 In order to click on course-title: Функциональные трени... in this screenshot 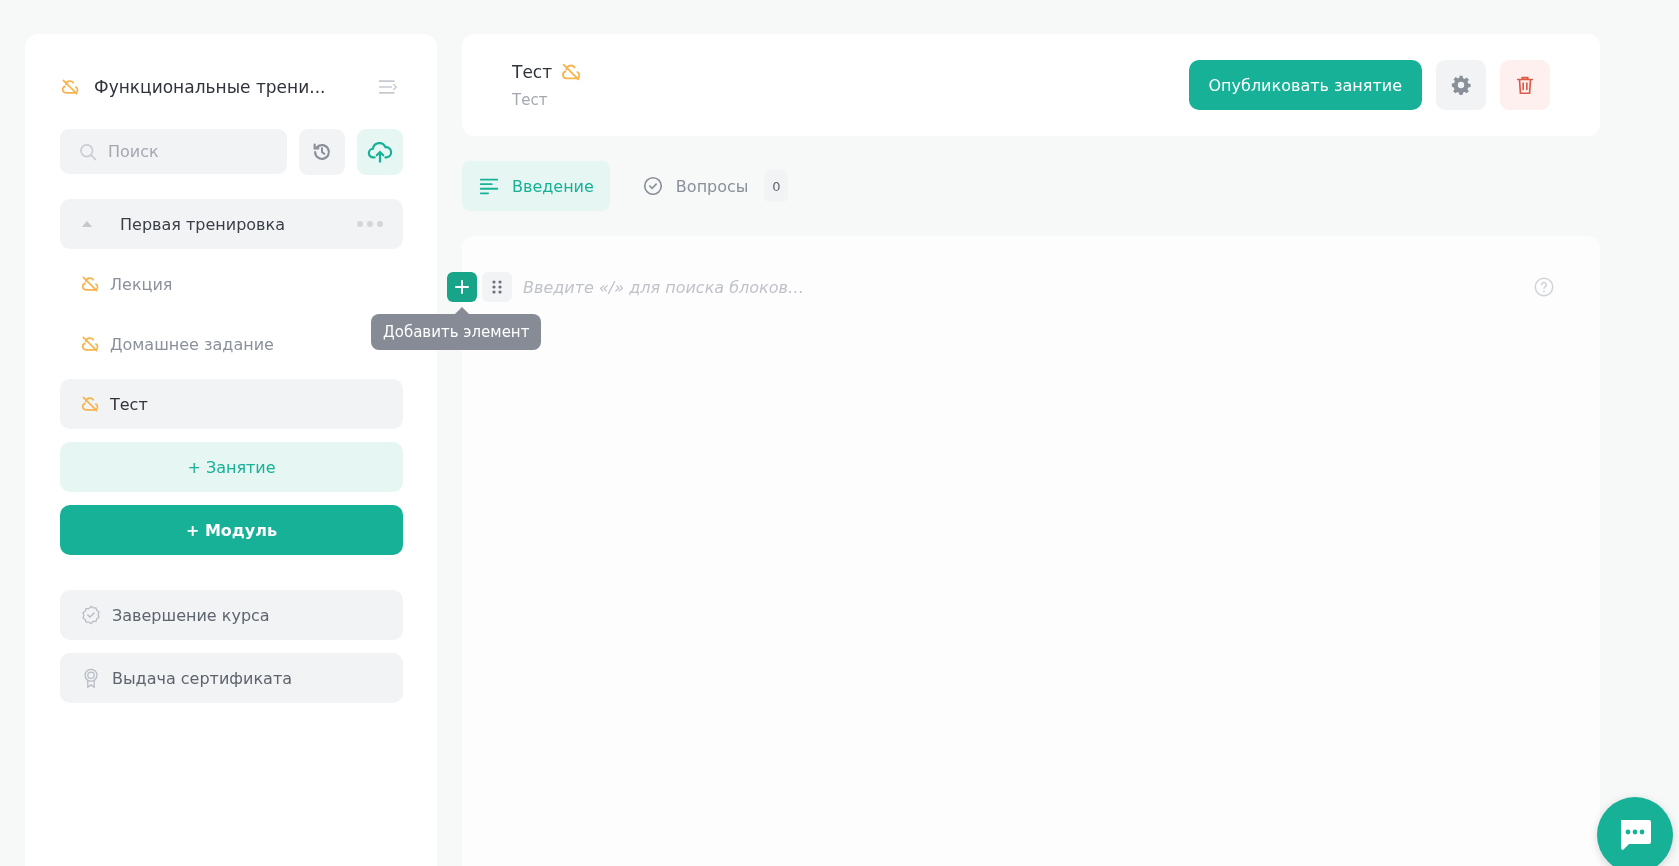, I will do `click(210, 87)`.